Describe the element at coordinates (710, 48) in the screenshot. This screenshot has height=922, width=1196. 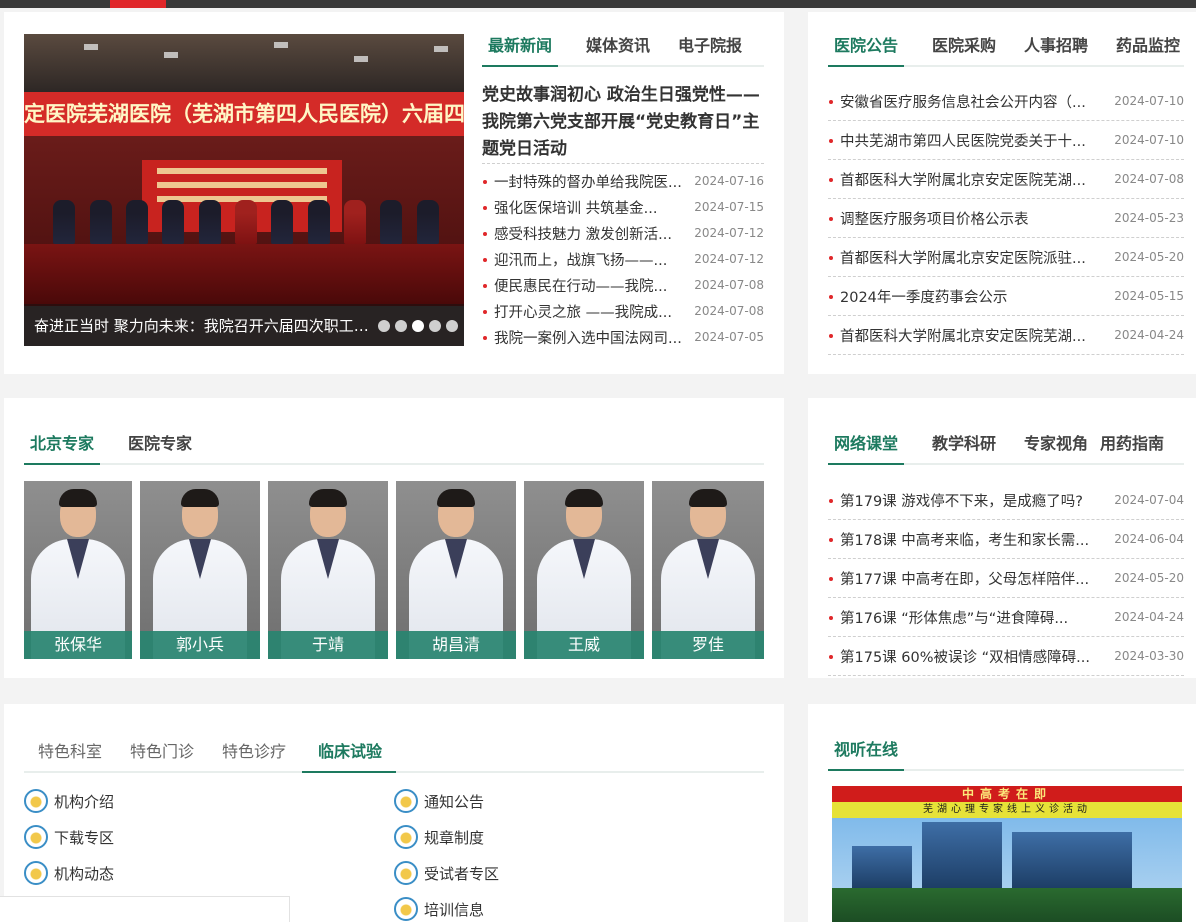
I see `tab-e-newspaper: 电子院报` at that location.